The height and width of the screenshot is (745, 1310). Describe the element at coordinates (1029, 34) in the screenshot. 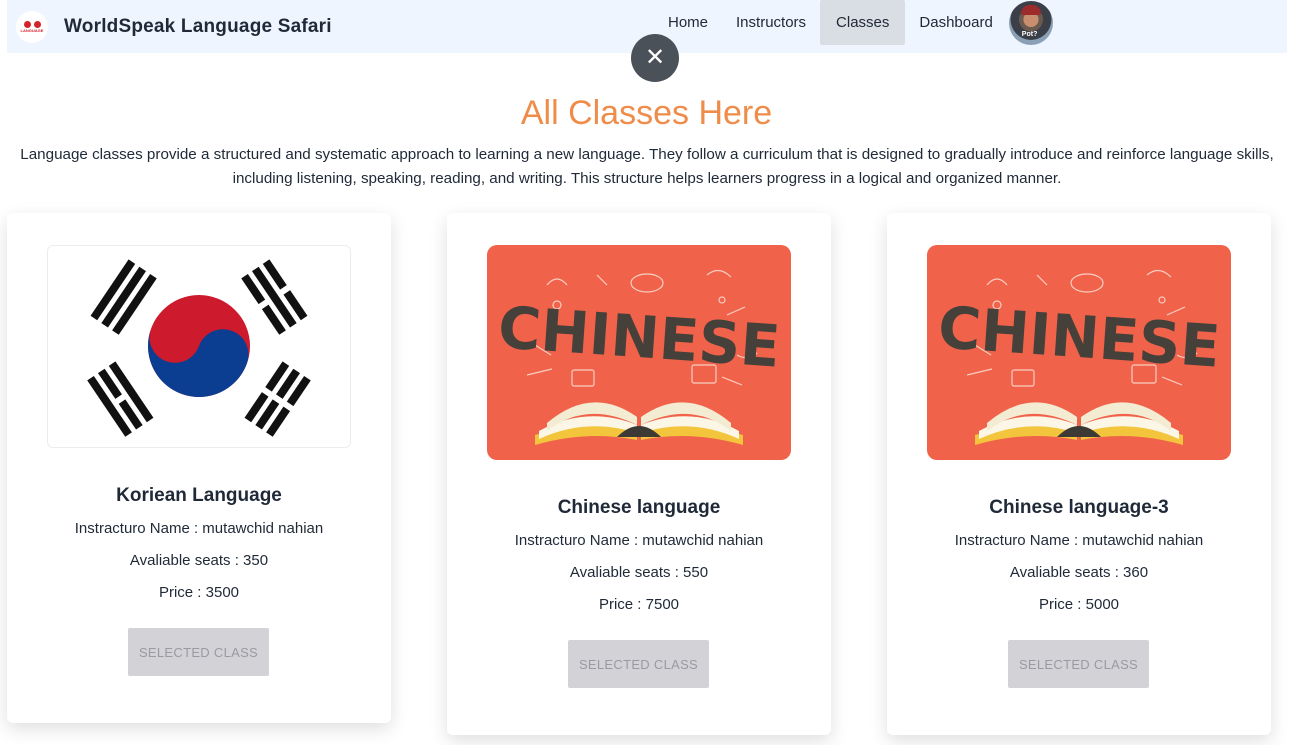

I see `avatar-shirt-text: Pot?` at that location.